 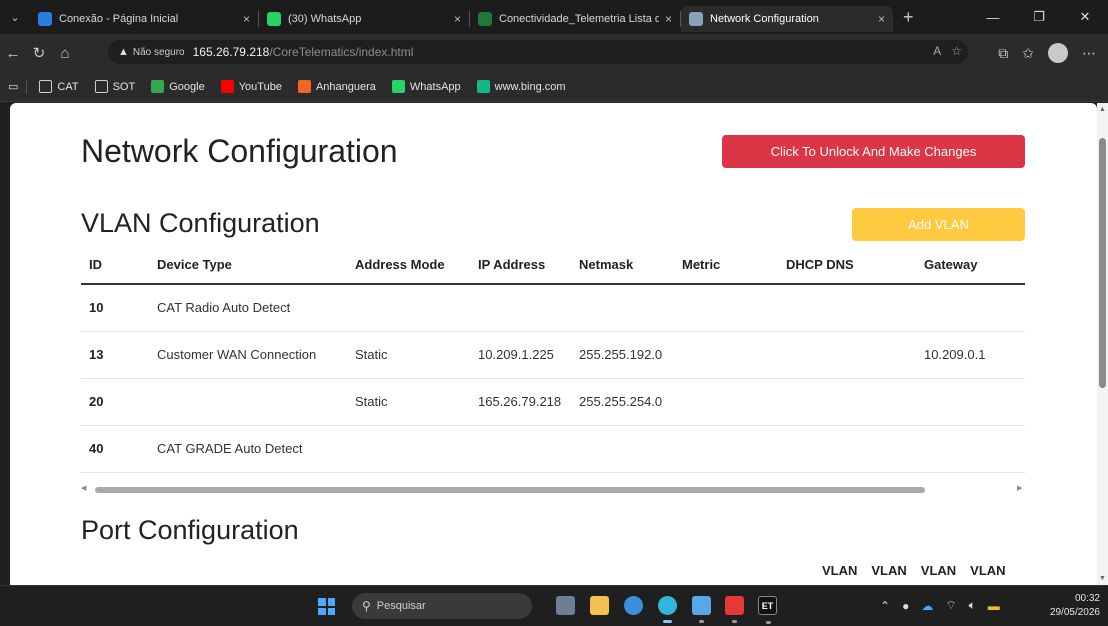 What do you see at coordinates (65, 53) in the screenshot?
I see `home-icon: ⌂` at bounding box center [65, 53].